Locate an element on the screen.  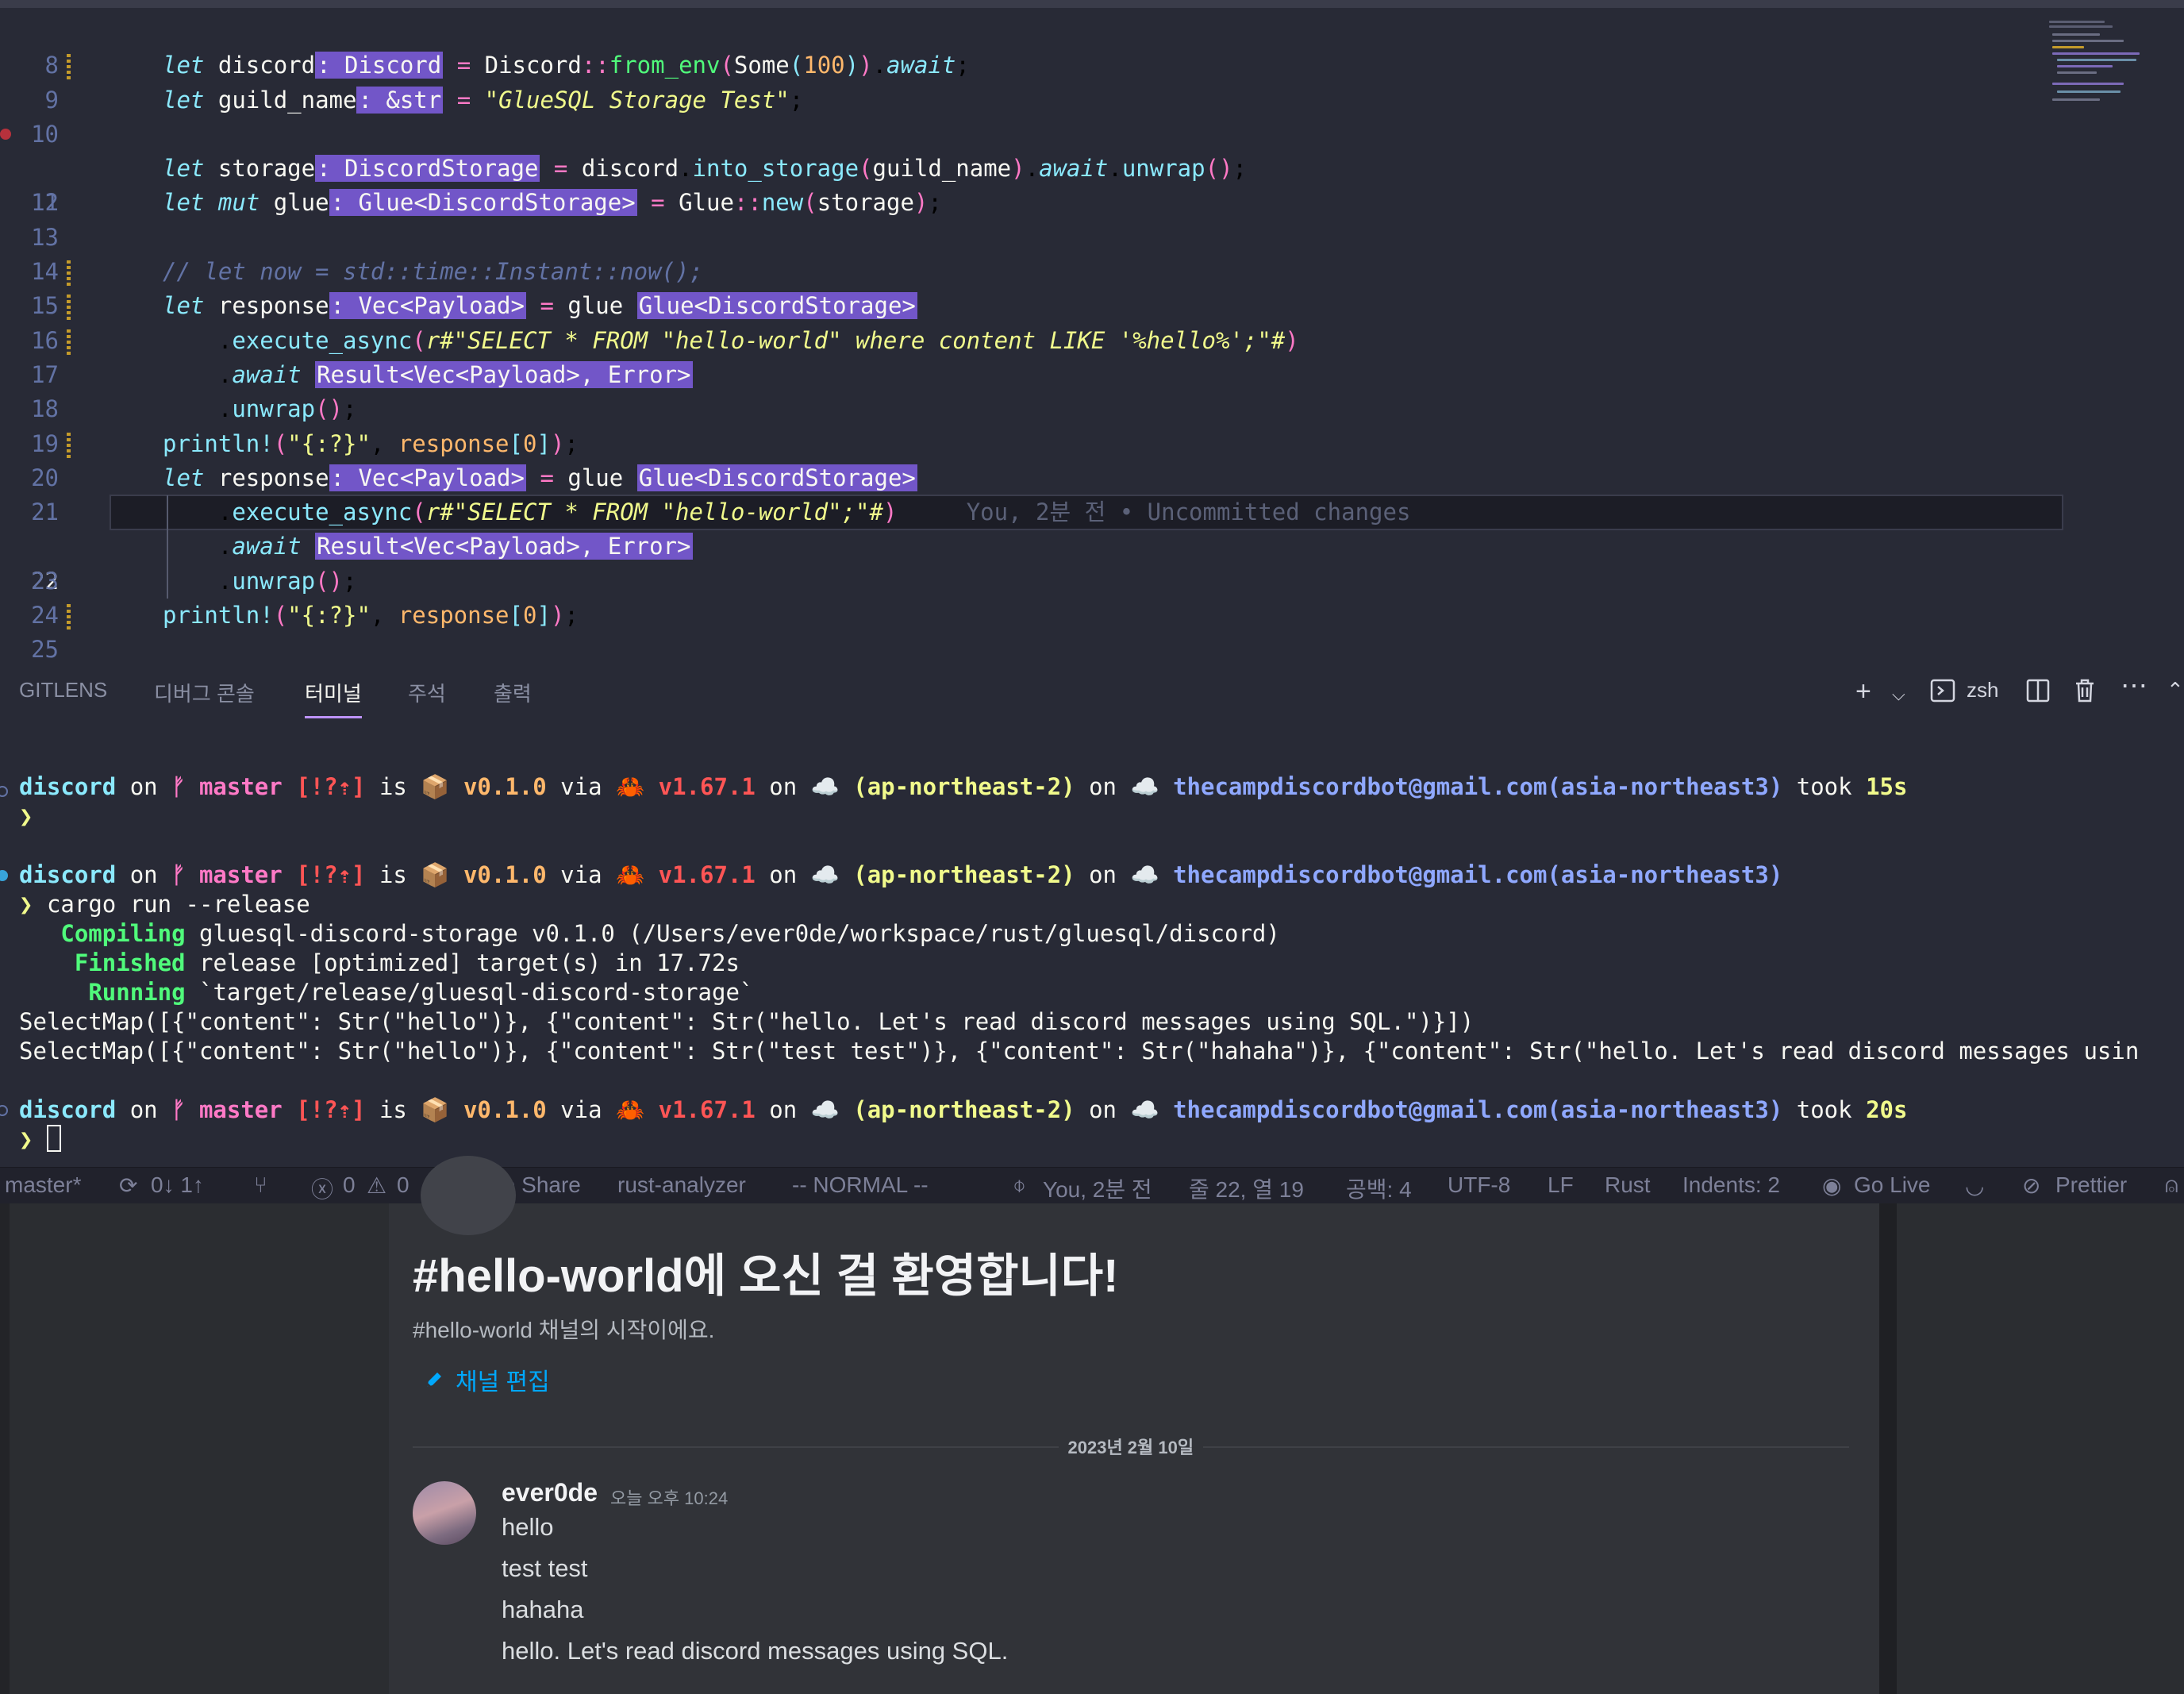
package-icon: 📦 is located at coordinates (435, 786).